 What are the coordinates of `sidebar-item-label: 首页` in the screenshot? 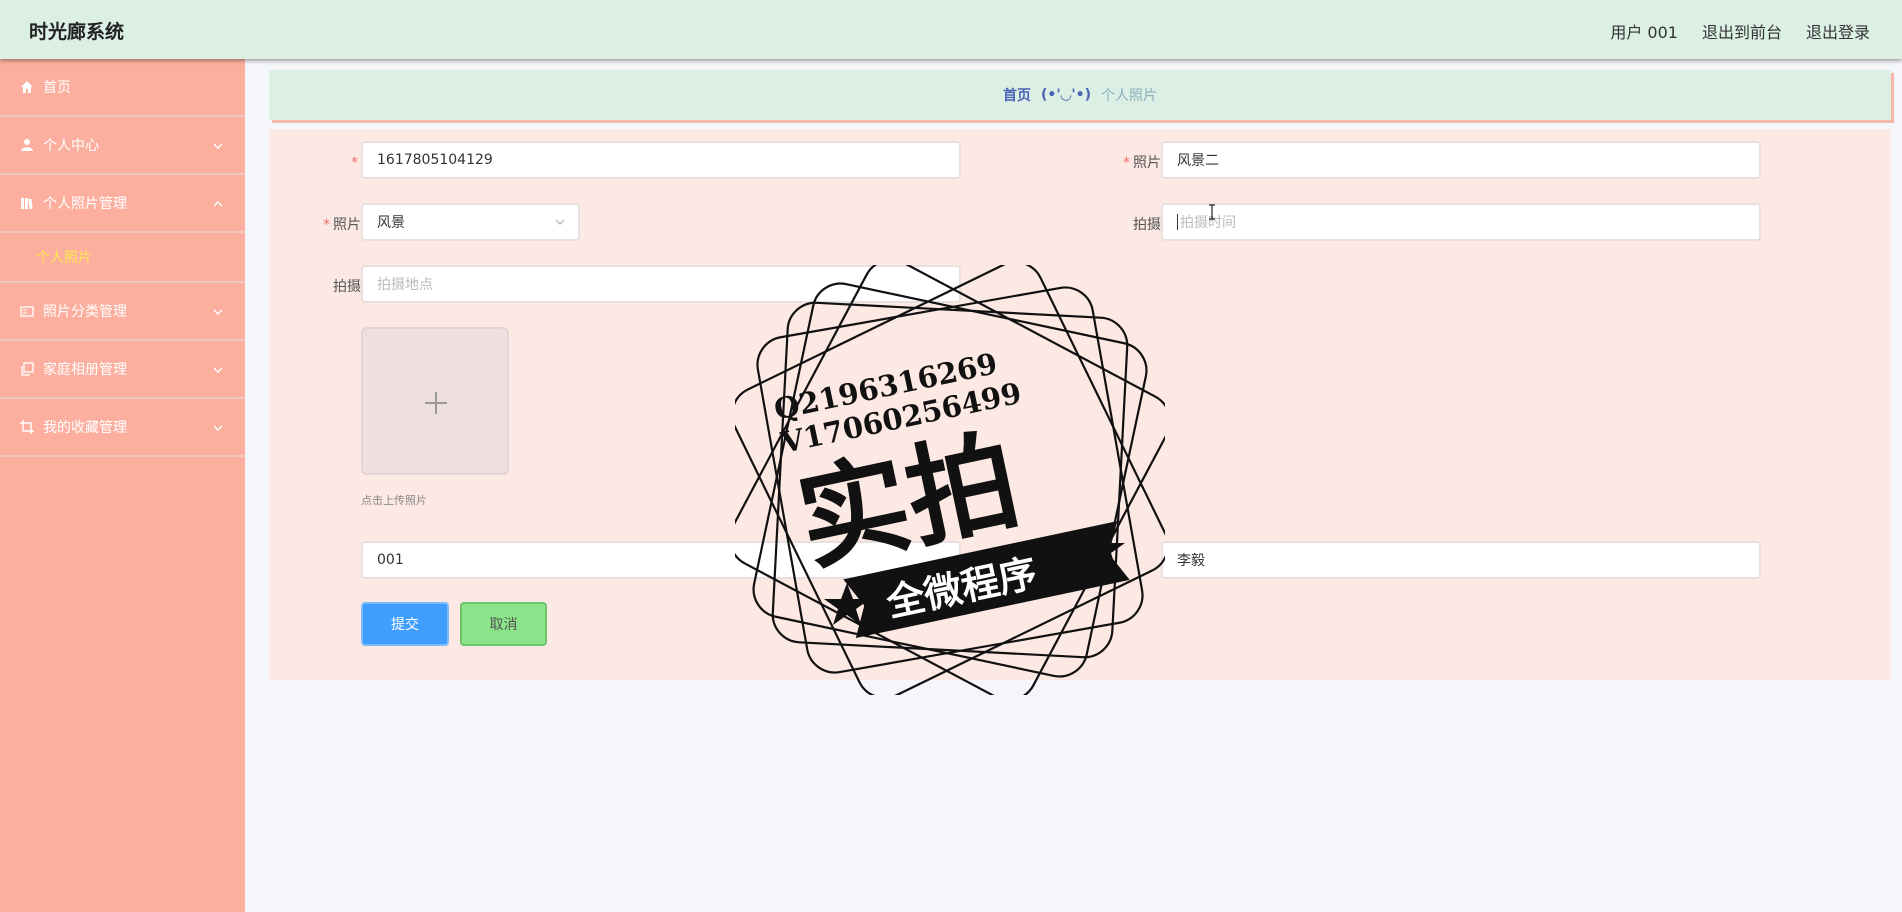 It's located at (57, 88).